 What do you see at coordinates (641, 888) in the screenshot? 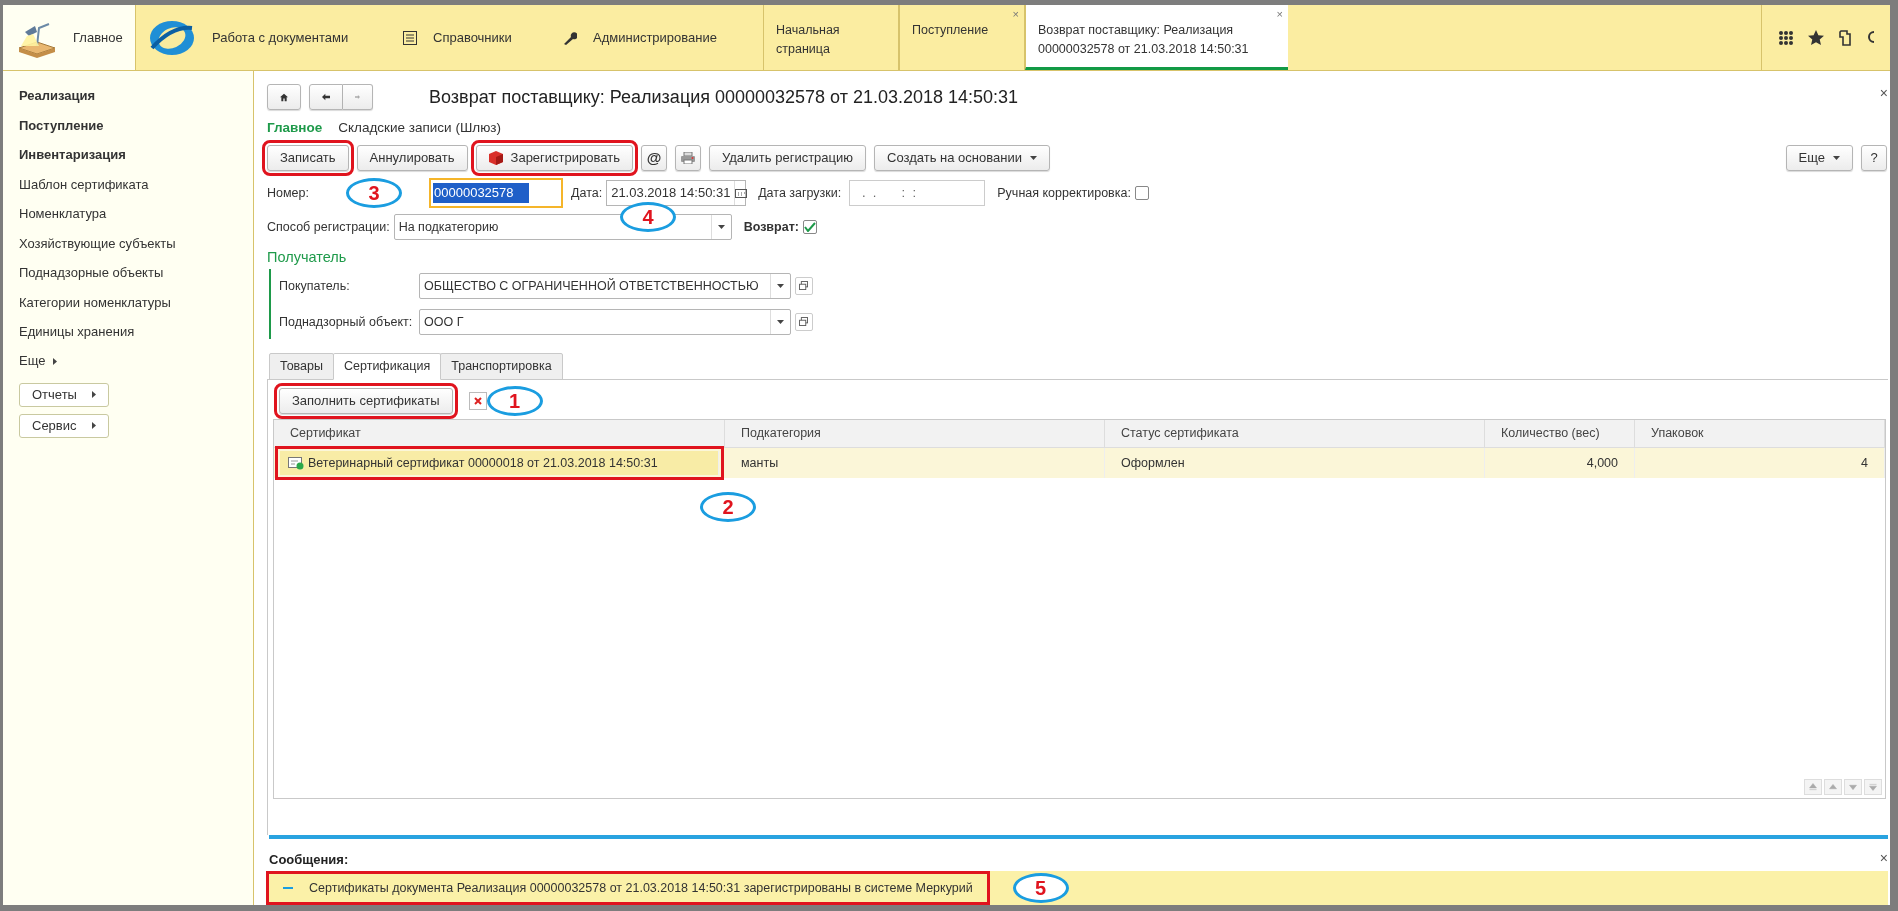
I see `message-text: Сертификаты документа Реализация 00000032578 от 21.03.2018 14:50:31 зарегистрированы в системе Меркурий` at bounding box center [641, 888].